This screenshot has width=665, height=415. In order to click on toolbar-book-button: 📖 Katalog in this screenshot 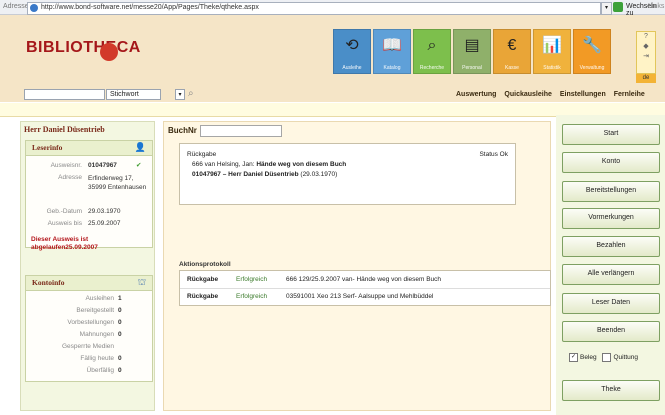, I will do `click(392, 51)`.